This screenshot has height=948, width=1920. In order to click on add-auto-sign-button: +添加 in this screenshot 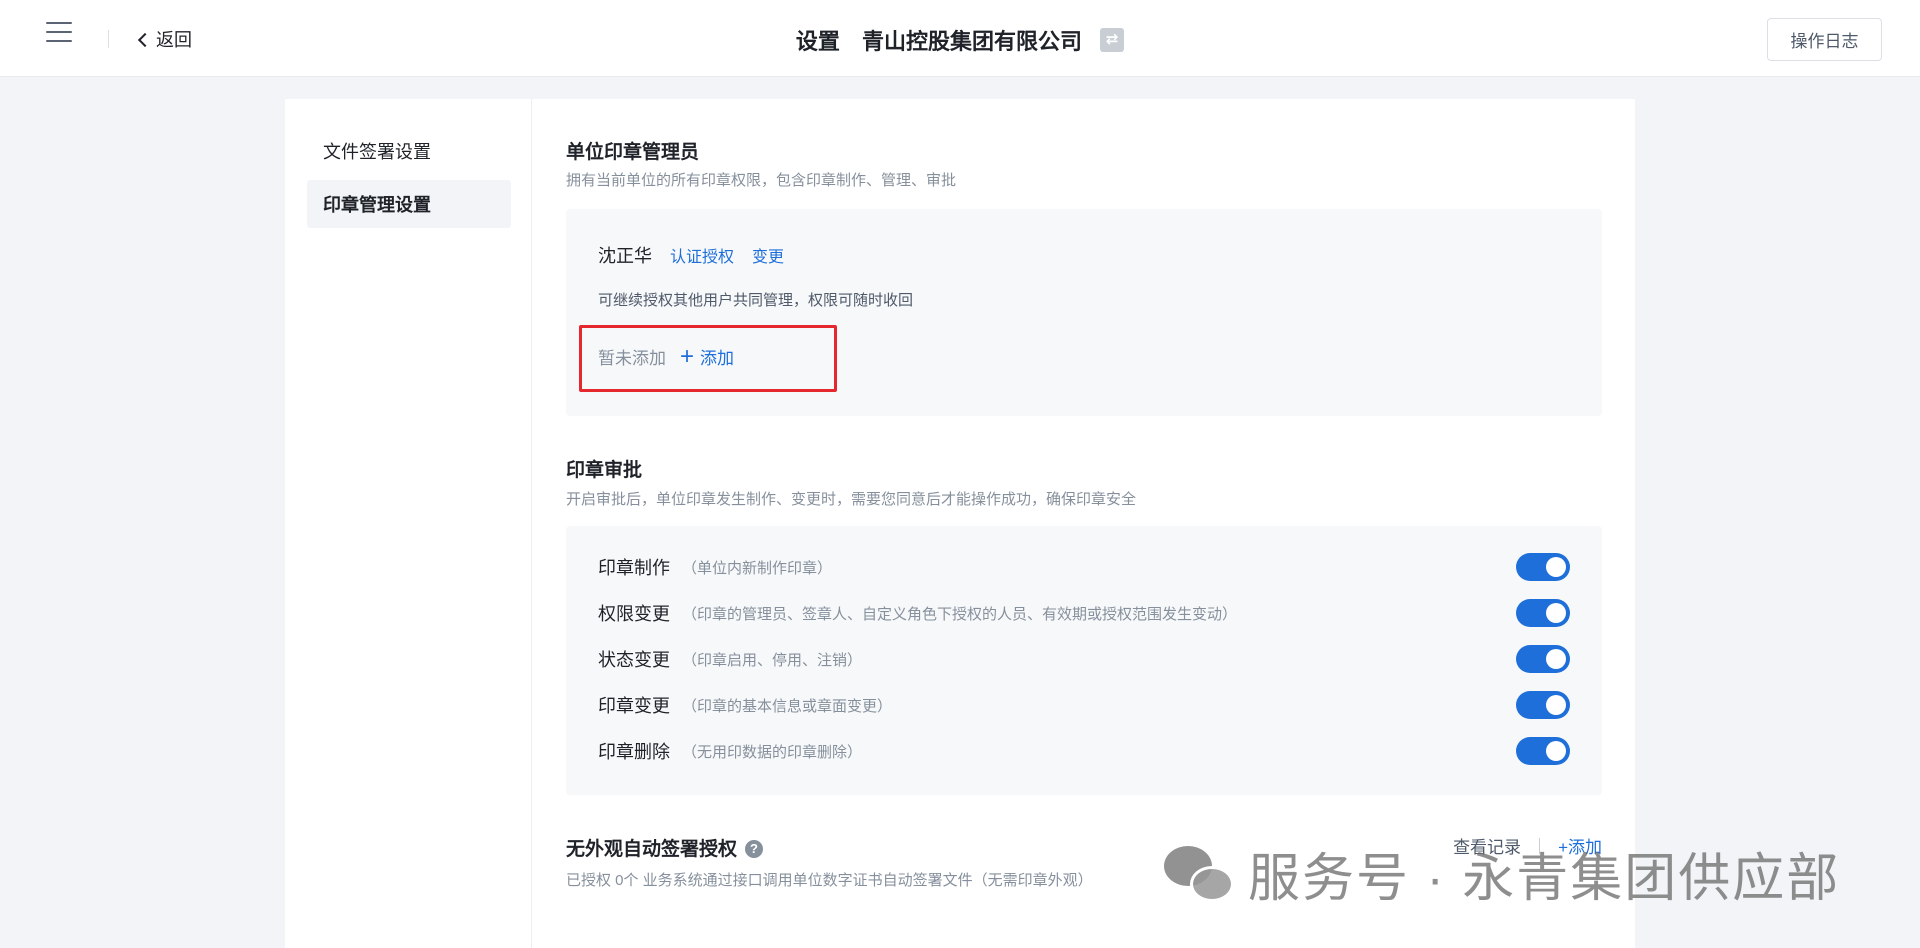, I will do `click(1580, 845)`.